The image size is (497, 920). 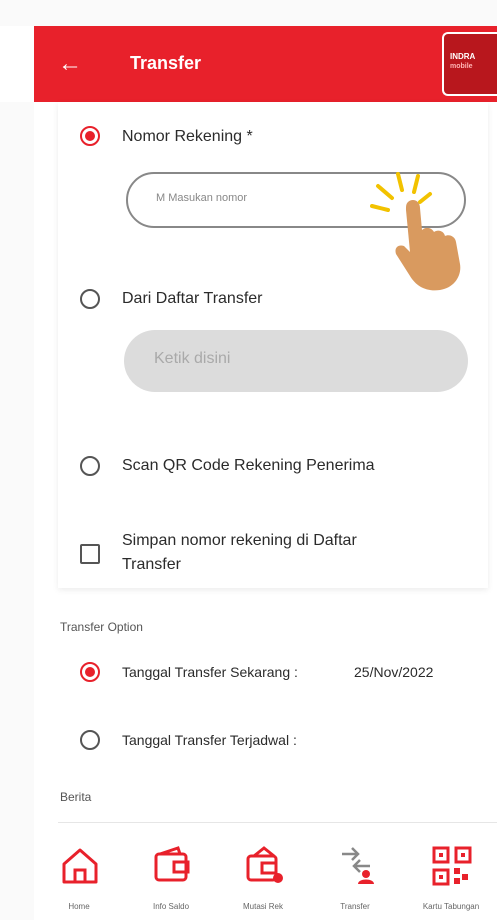 What do you see at coordinates (79, 906) in the screenshot?
I see `nav-label-home: Home` at bounding box center [79, 906].